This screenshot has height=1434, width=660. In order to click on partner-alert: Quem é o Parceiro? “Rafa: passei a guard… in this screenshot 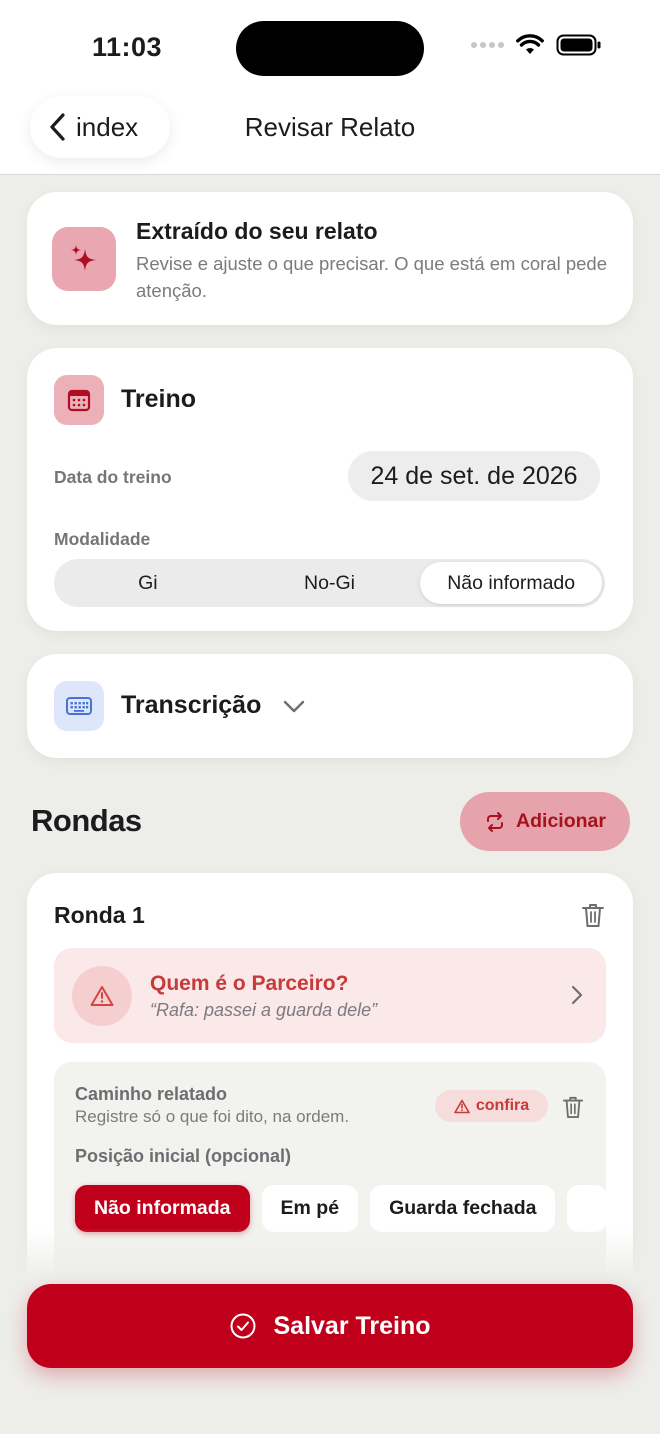, I will do `click(330, 995)`.